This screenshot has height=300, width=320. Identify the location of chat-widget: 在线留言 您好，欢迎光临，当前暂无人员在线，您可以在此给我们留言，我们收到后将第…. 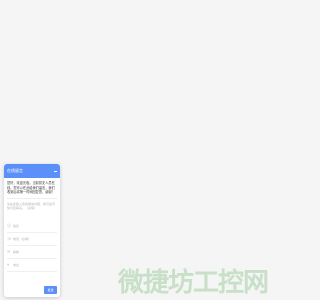
(32, 230).